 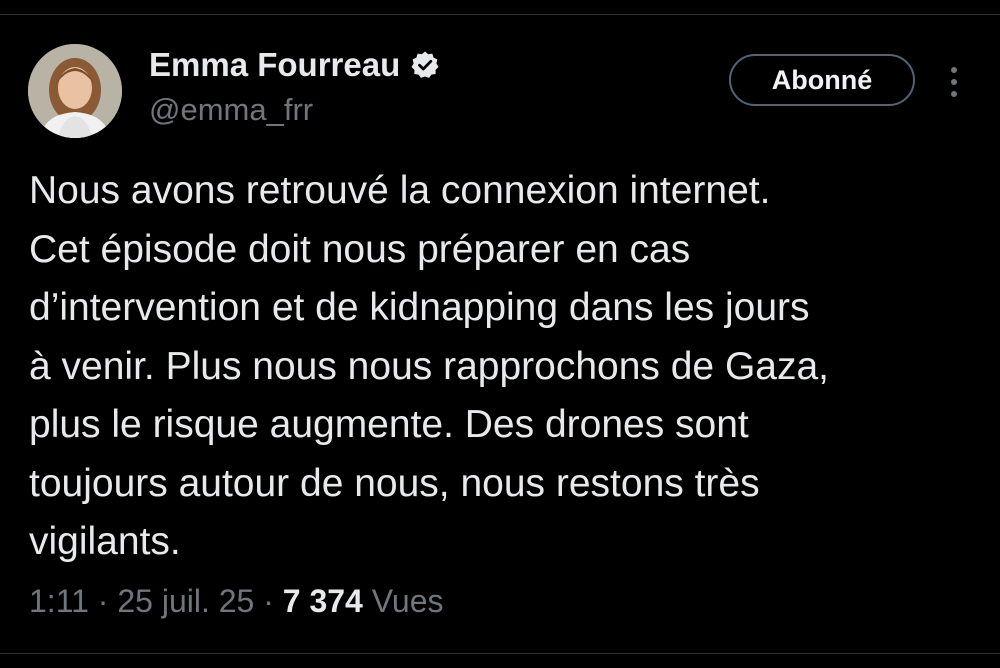 I want to click on author-handle: @emma_frr, so click(x=231, y=110).